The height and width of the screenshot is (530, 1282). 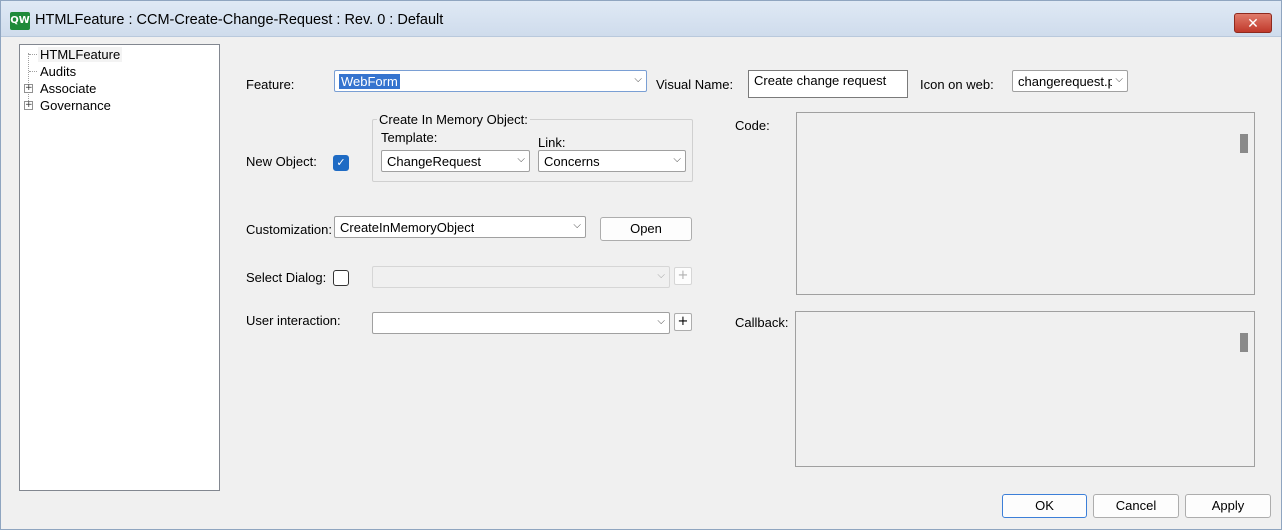 I want to click on new-object-checkbox: ✓, so click(x=341, y=163).